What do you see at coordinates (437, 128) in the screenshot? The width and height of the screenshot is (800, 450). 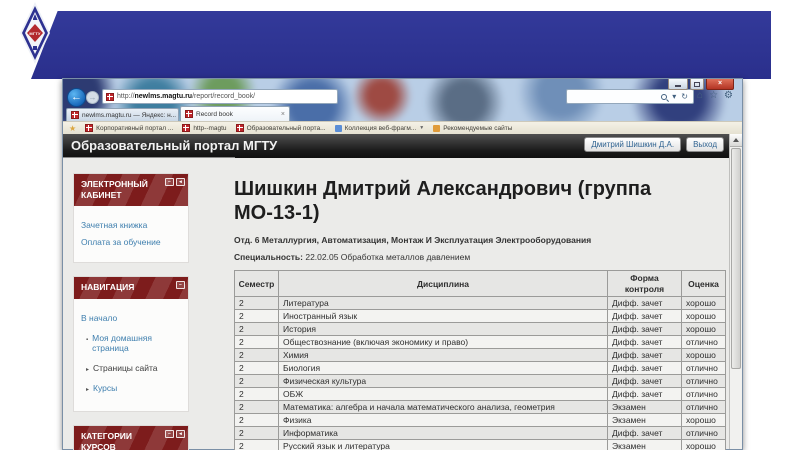 I see `suggested-sites-icon` at bounding box center [437, 128].